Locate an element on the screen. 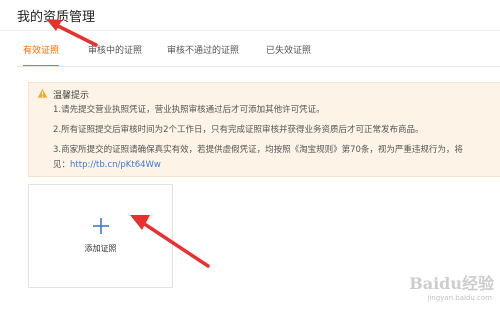  tab-under-review: 审核中的证照 is located at coordinates (115, 52).